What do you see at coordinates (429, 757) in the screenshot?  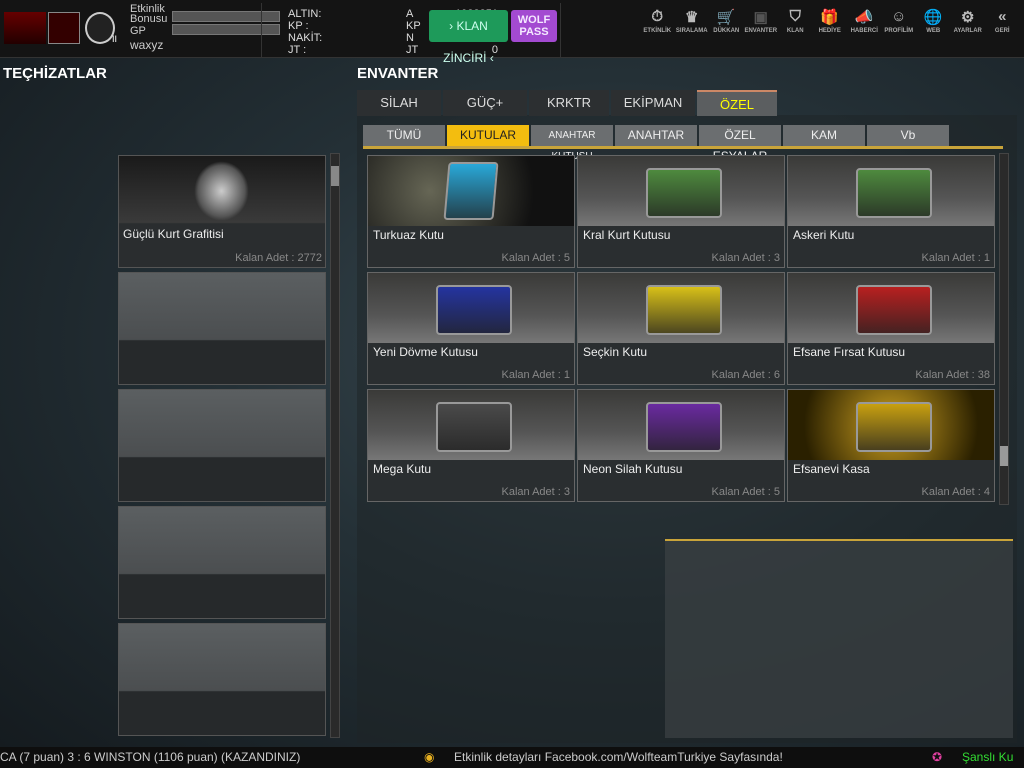 I see `info-icon: ◉` at bounding box center [429, 757].